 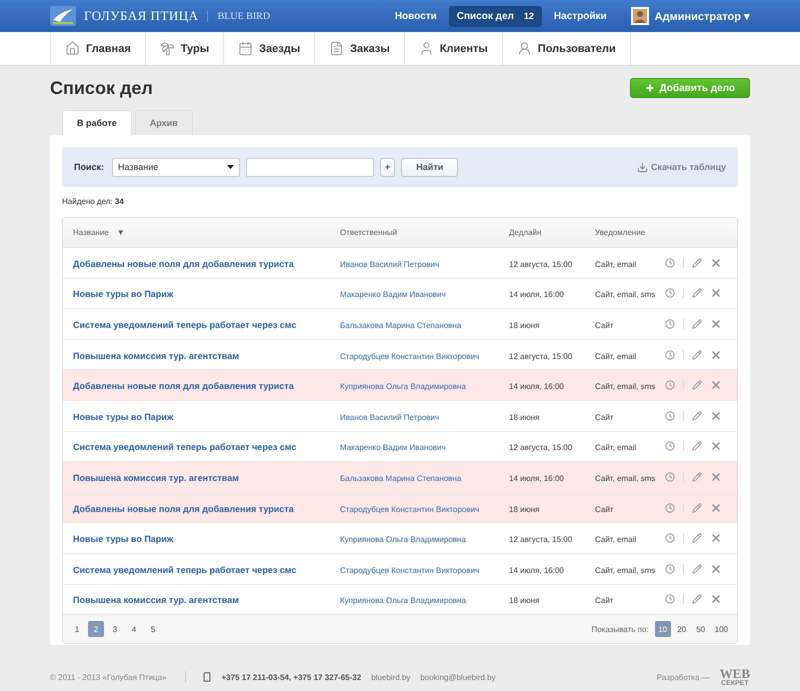 What do you see at coordinates (524, 48) in the screenshot?
I see `person-icon` at bounding box center [524, 48].